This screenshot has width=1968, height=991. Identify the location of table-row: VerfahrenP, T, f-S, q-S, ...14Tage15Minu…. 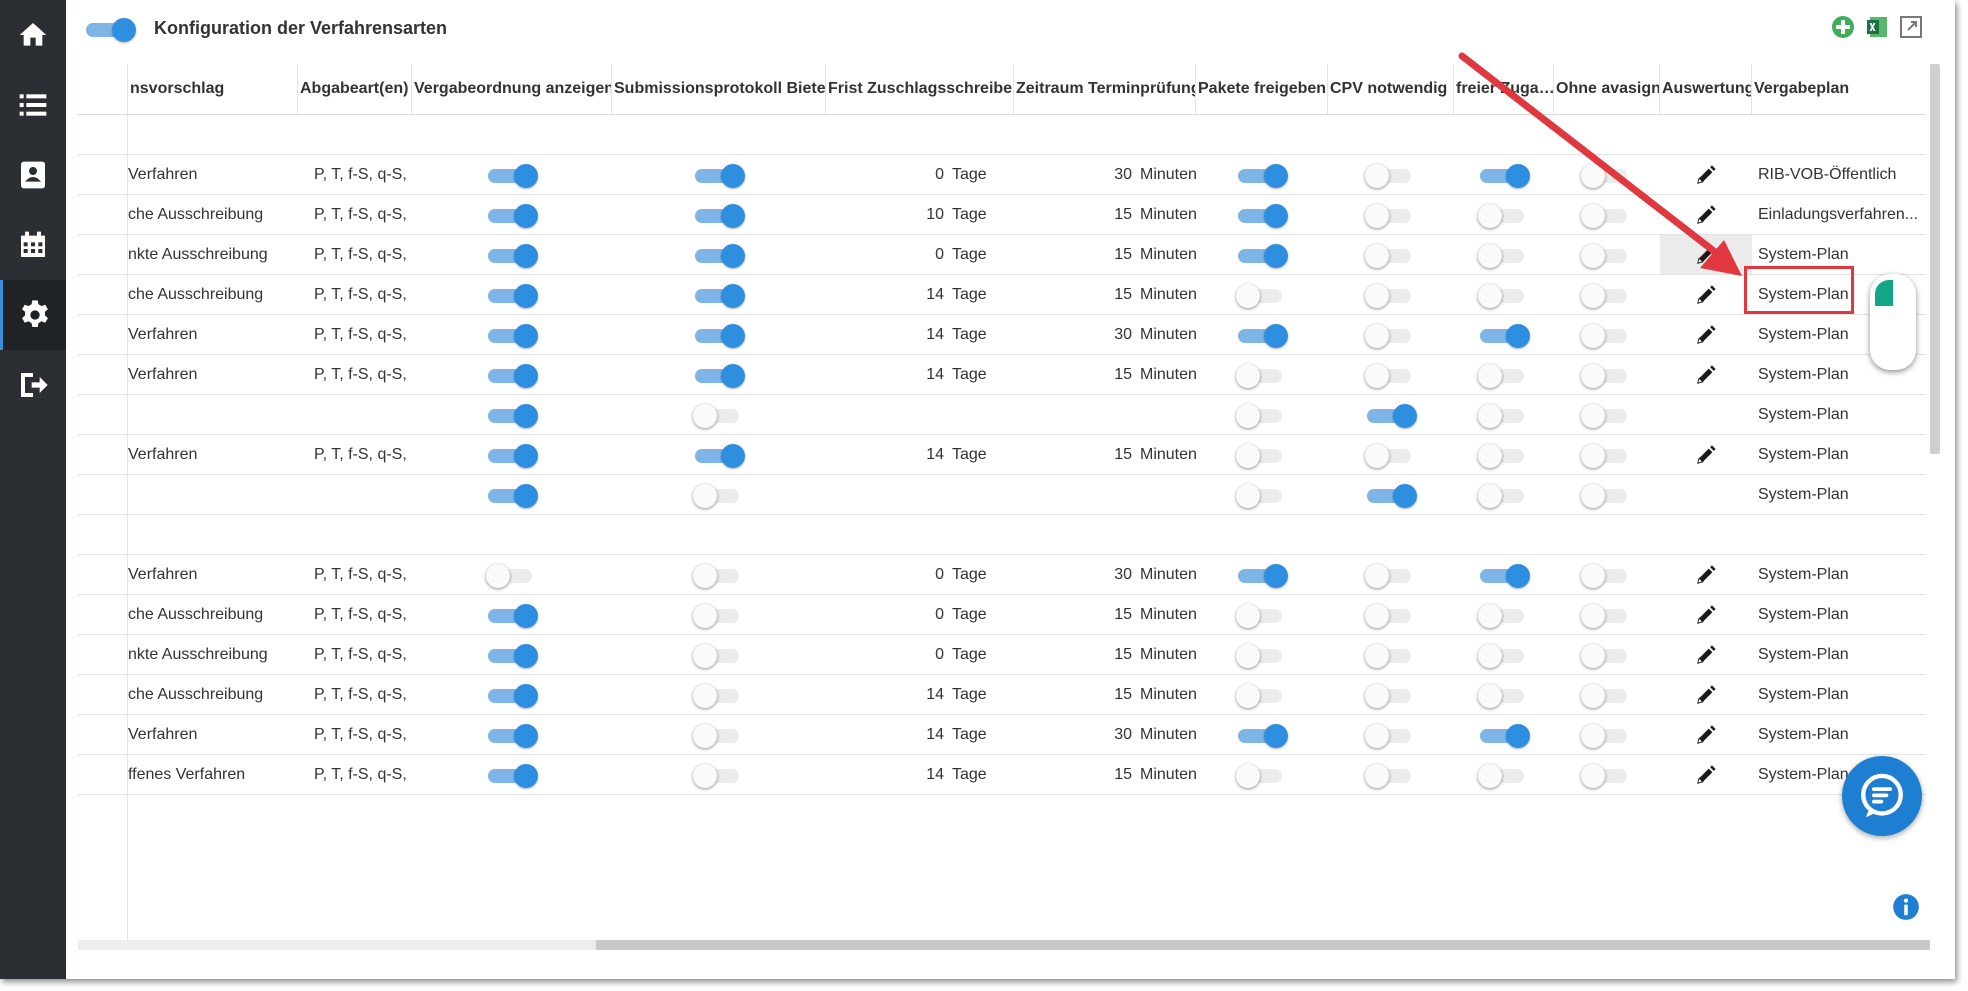
(1002, 455).